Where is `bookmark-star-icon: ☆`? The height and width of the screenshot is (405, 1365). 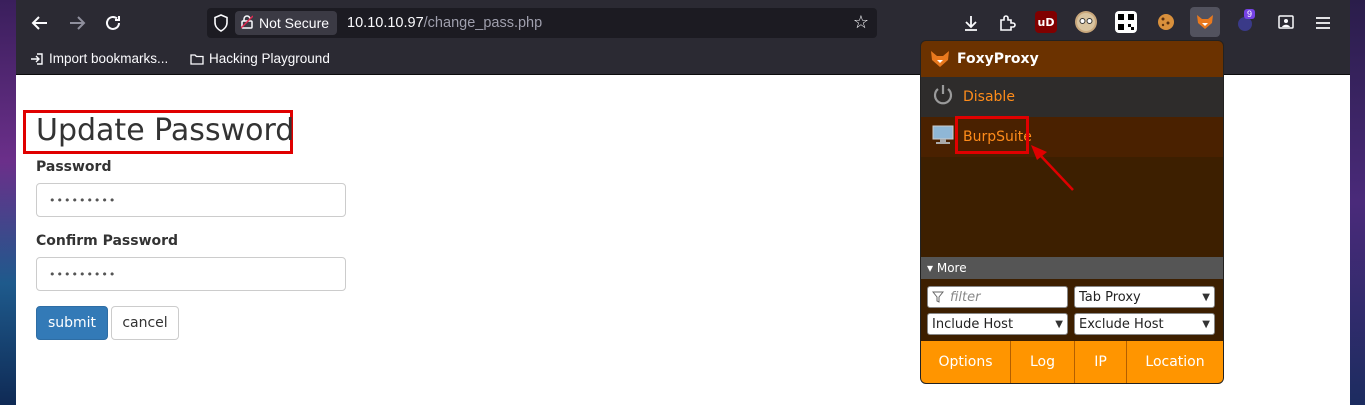 bookmark-star-icon: ☆ is located at coordinates (861, 22).